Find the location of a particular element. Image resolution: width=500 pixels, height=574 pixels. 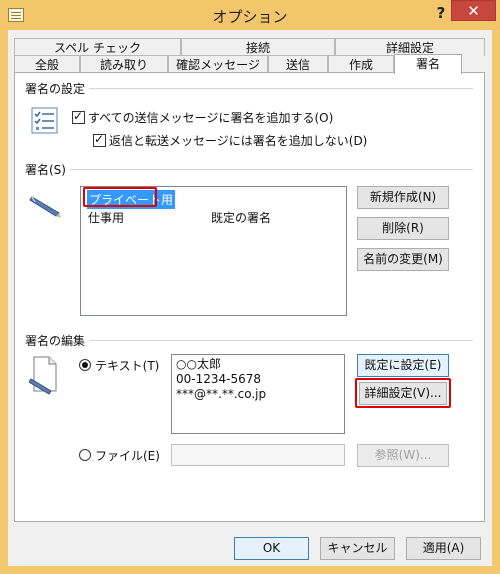

signature-text-line: 00-1234-5678 is located at coordinates (219, 379).